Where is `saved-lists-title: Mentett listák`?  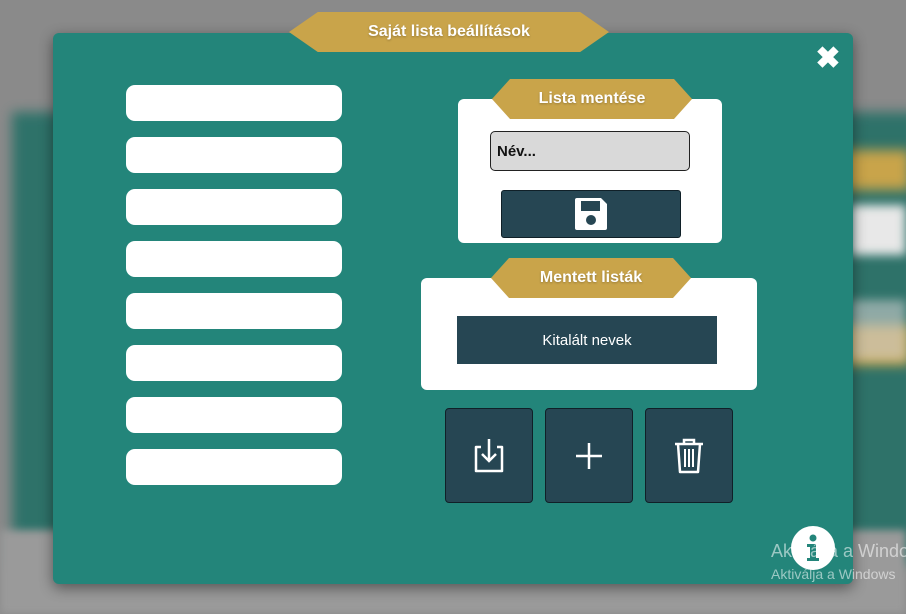
saved-lists-title: Mentett listák is located at coordinates (591, 278).